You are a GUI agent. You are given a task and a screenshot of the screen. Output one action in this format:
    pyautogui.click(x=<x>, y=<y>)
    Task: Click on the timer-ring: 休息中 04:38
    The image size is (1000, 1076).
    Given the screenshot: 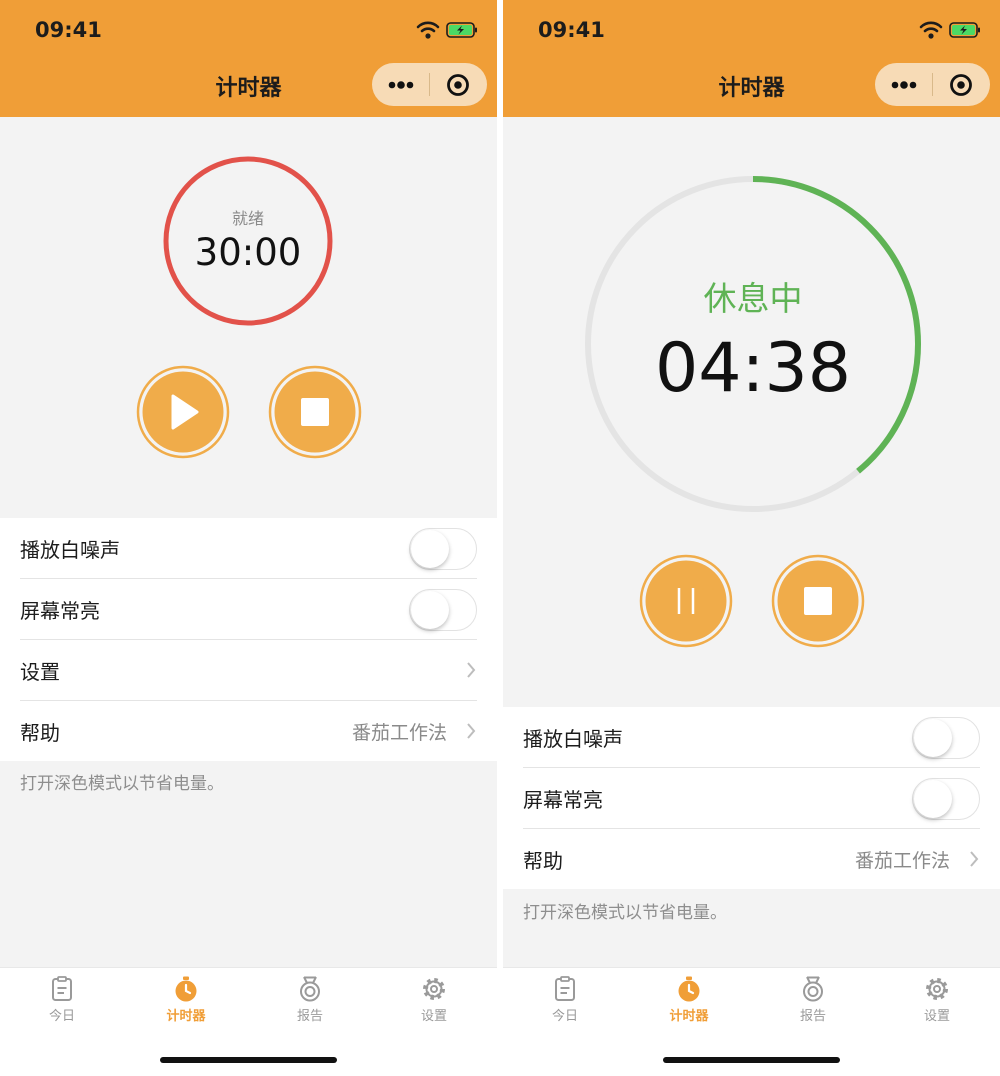 What is the action you would take?
    pyautogui.click(x=753, y=344)
    